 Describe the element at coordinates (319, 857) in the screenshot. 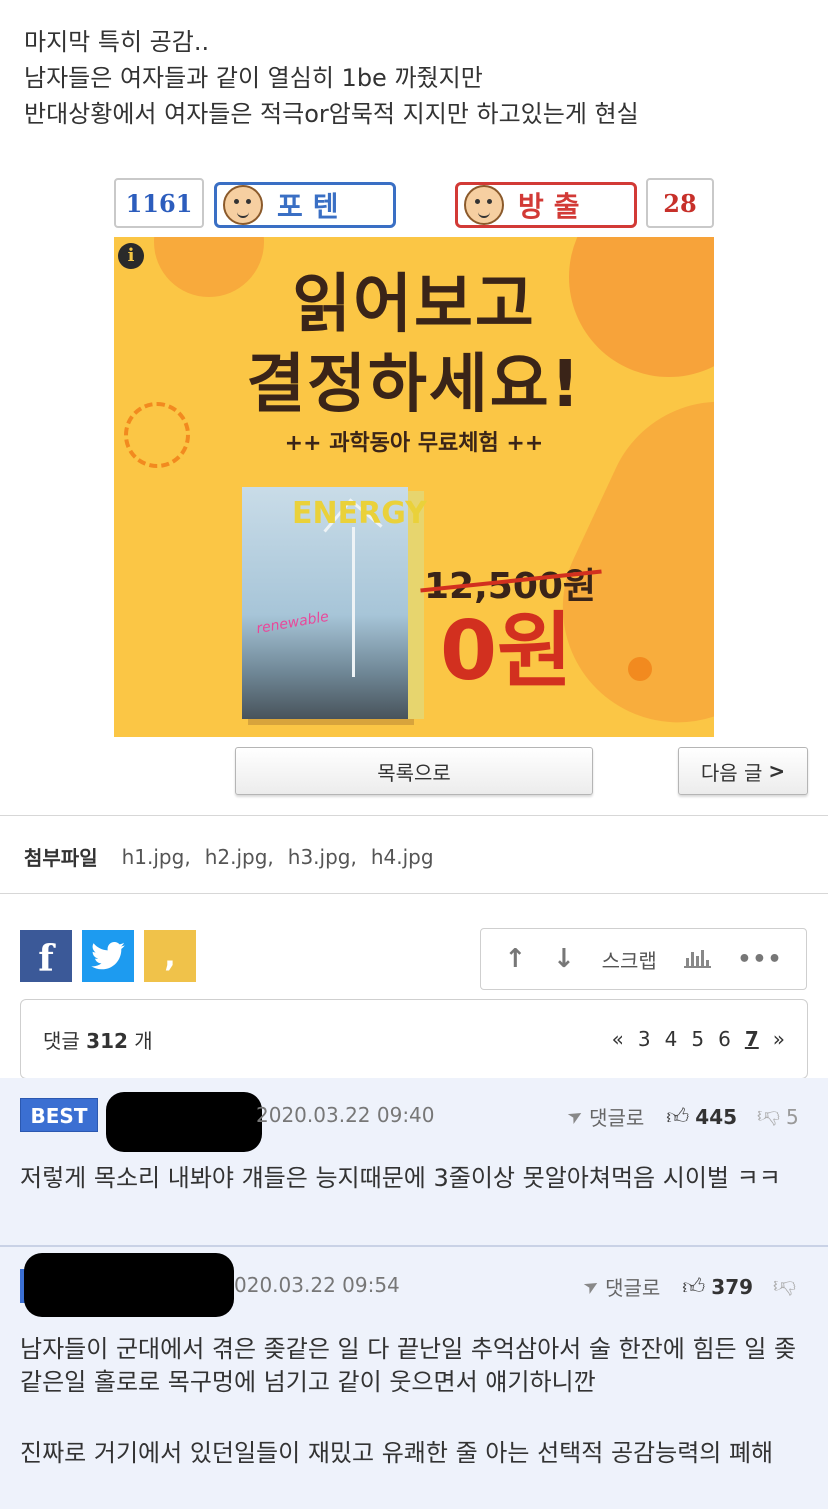

I see `attachment-link: h3.jpg` at that location.